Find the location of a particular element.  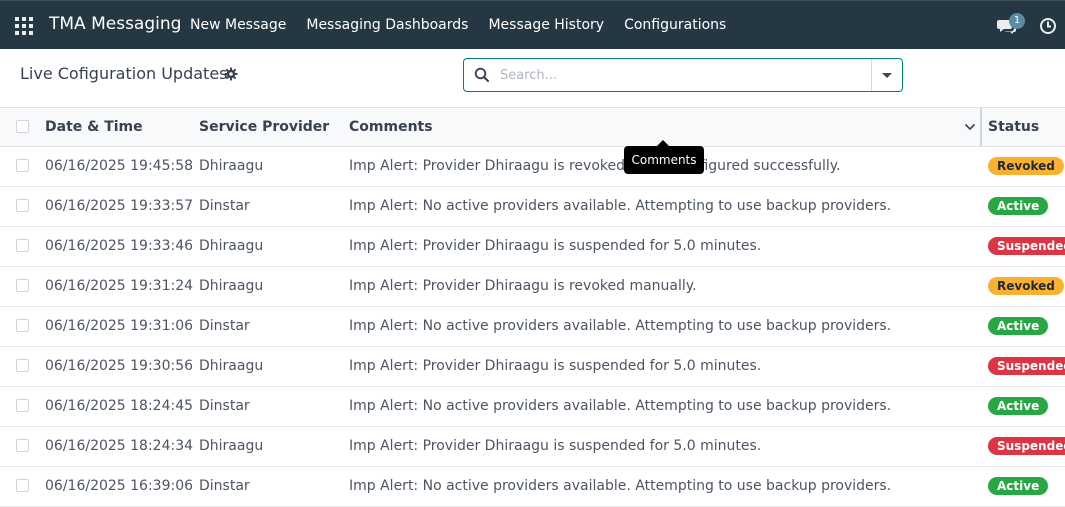

clock-icon is located at coordinates (1048, 26).